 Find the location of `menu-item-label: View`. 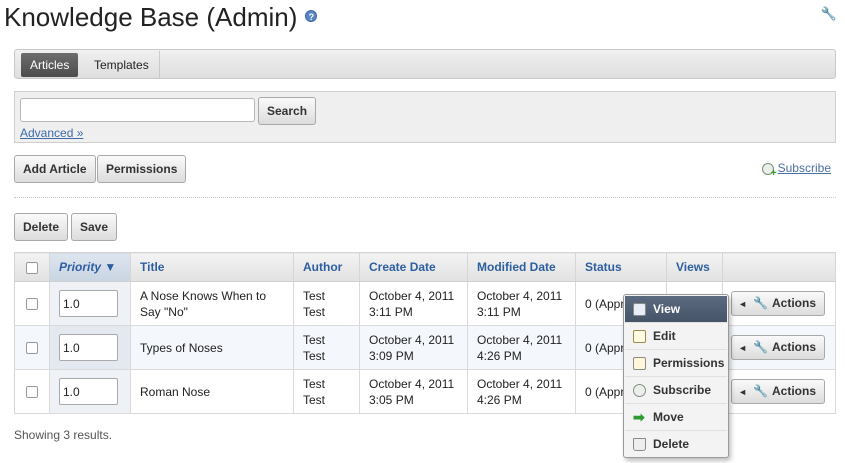

menu-item-label: View is located at coordinates (667, 309).